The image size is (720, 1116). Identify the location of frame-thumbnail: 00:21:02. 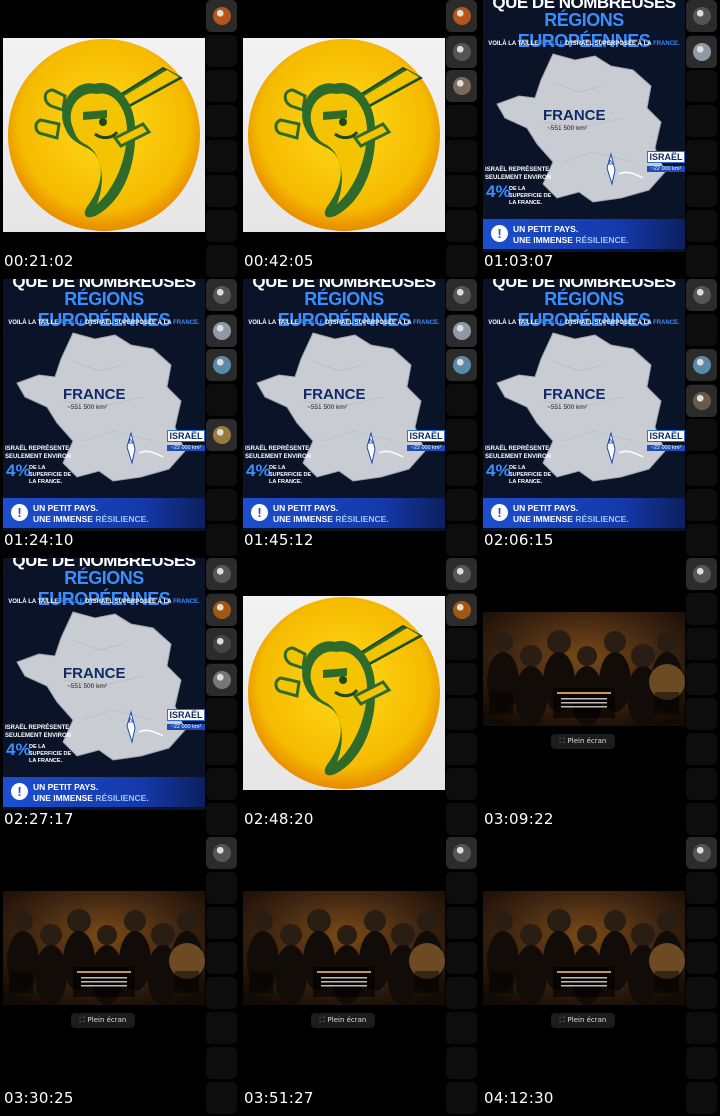
(120, 139).